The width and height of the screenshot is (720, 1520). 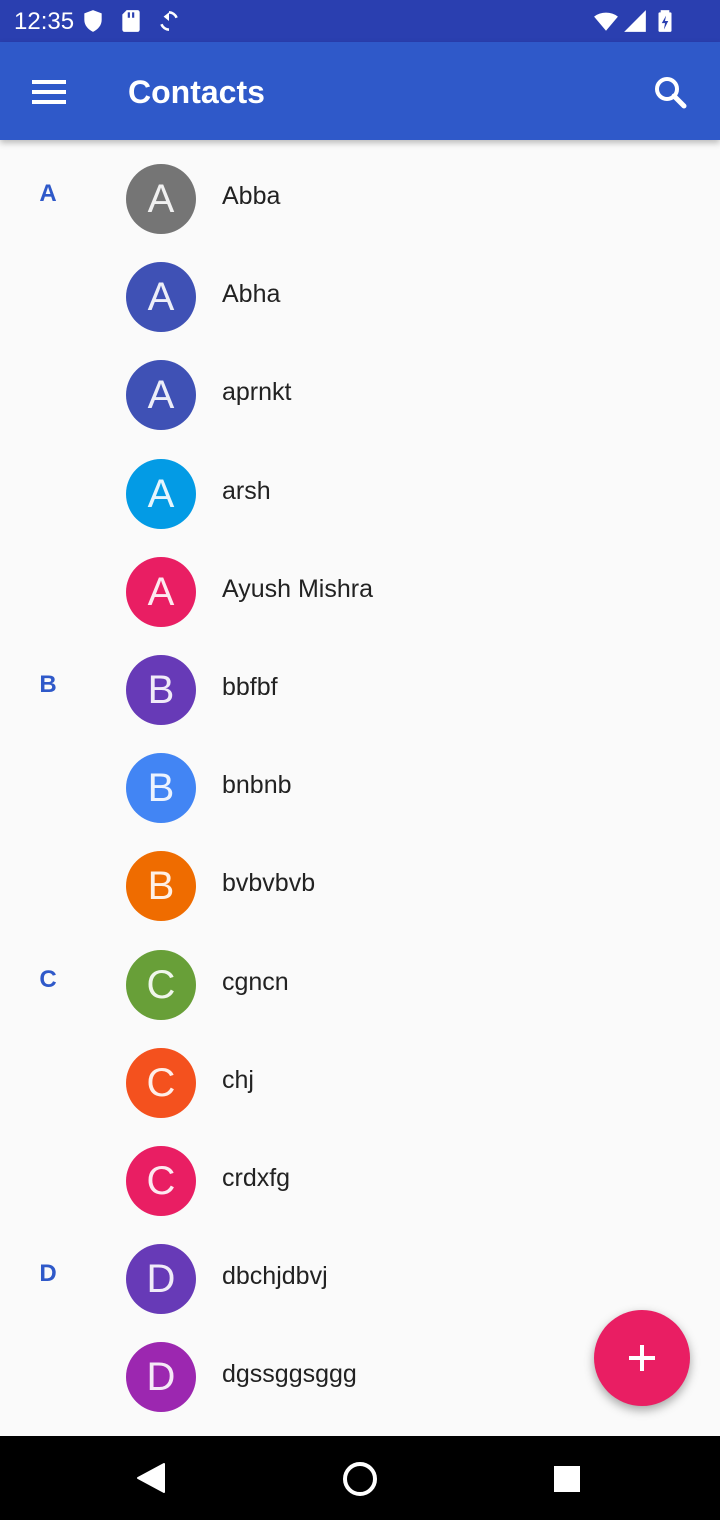 I want to click on home-button, so click(x=360, y=1478).